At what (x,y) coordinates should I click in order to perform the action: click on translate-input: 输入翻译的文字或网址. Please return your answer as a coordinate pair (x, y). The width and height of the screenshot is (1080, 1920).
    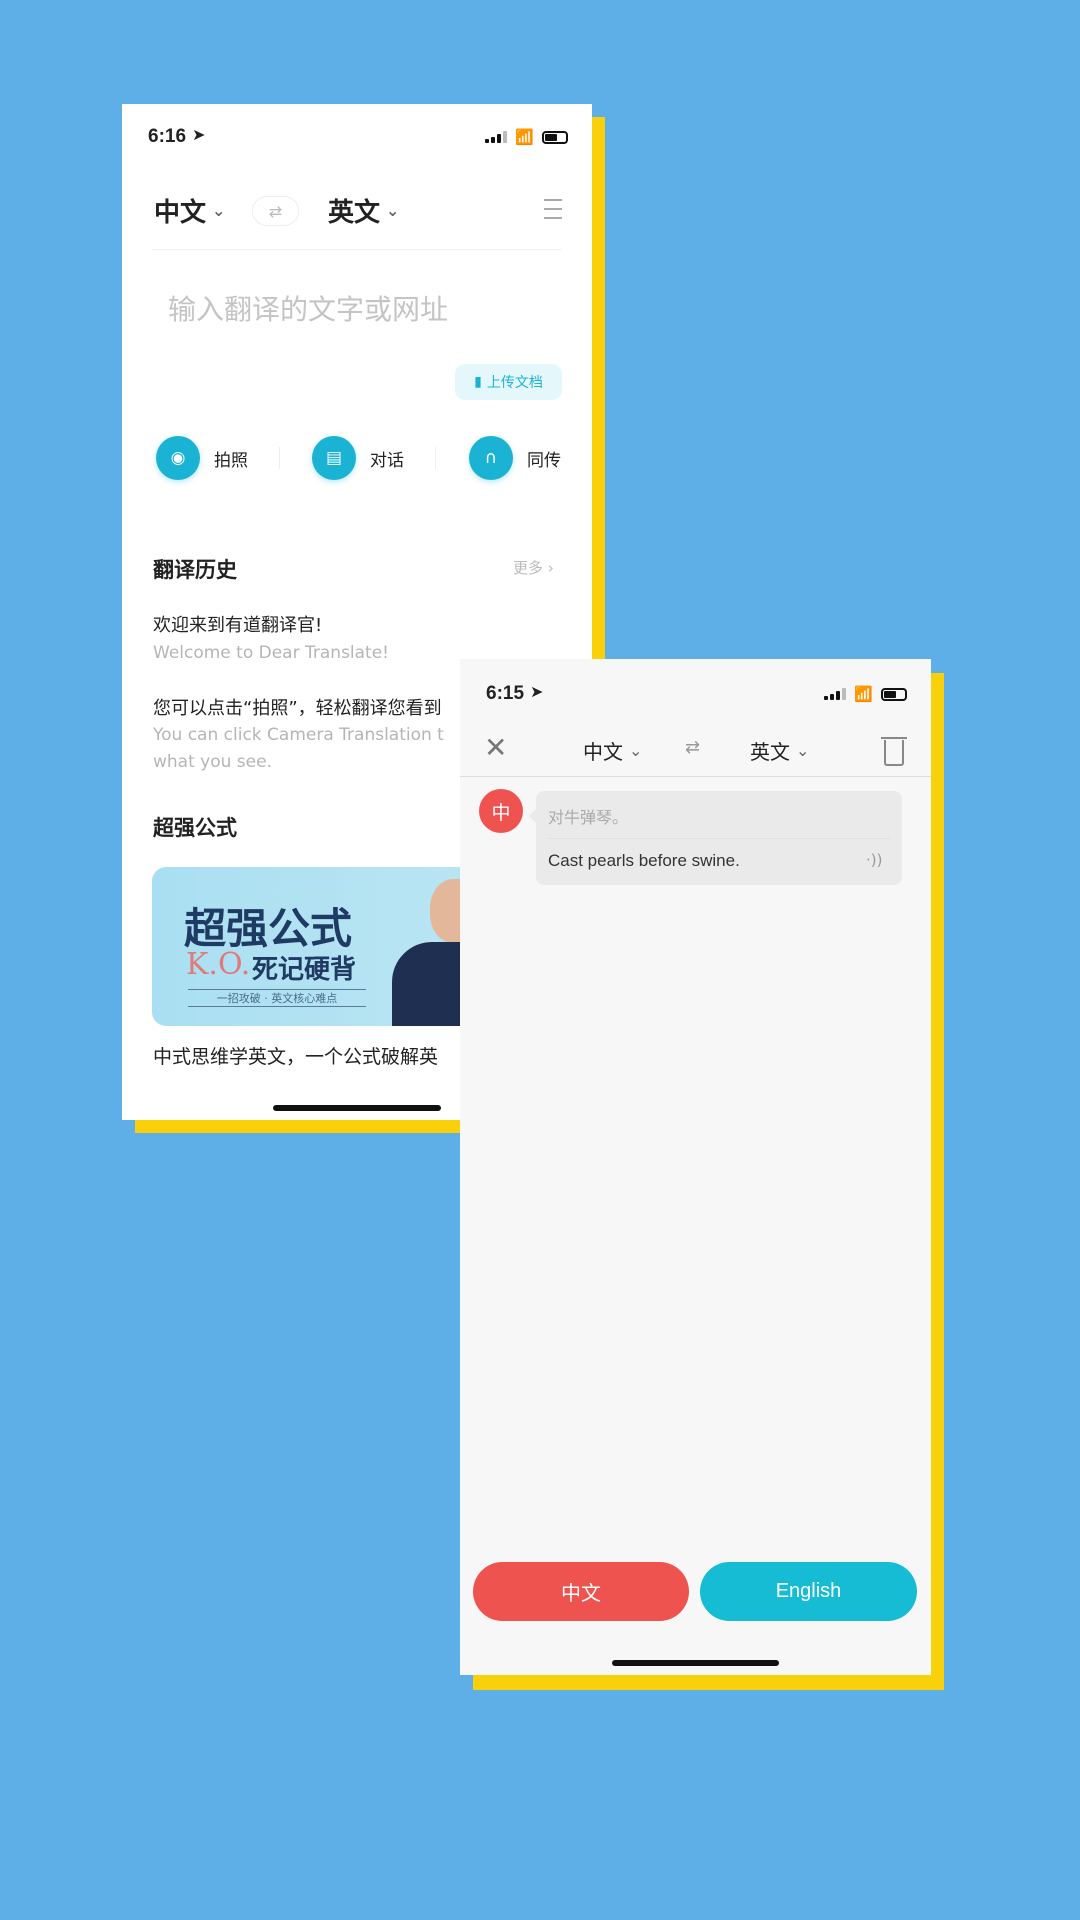
    Looking at the image, I should click on (308, 308).